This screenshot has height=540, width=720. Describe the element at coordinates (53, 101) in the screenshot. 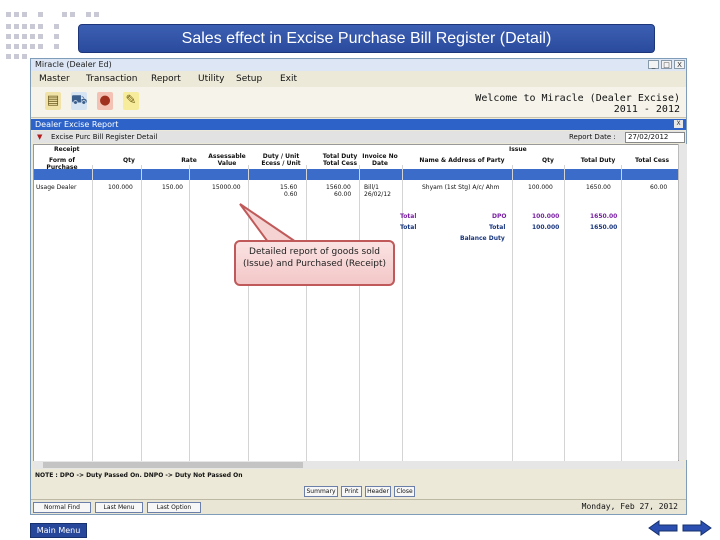

I see `document-icon: ▤` at that location.